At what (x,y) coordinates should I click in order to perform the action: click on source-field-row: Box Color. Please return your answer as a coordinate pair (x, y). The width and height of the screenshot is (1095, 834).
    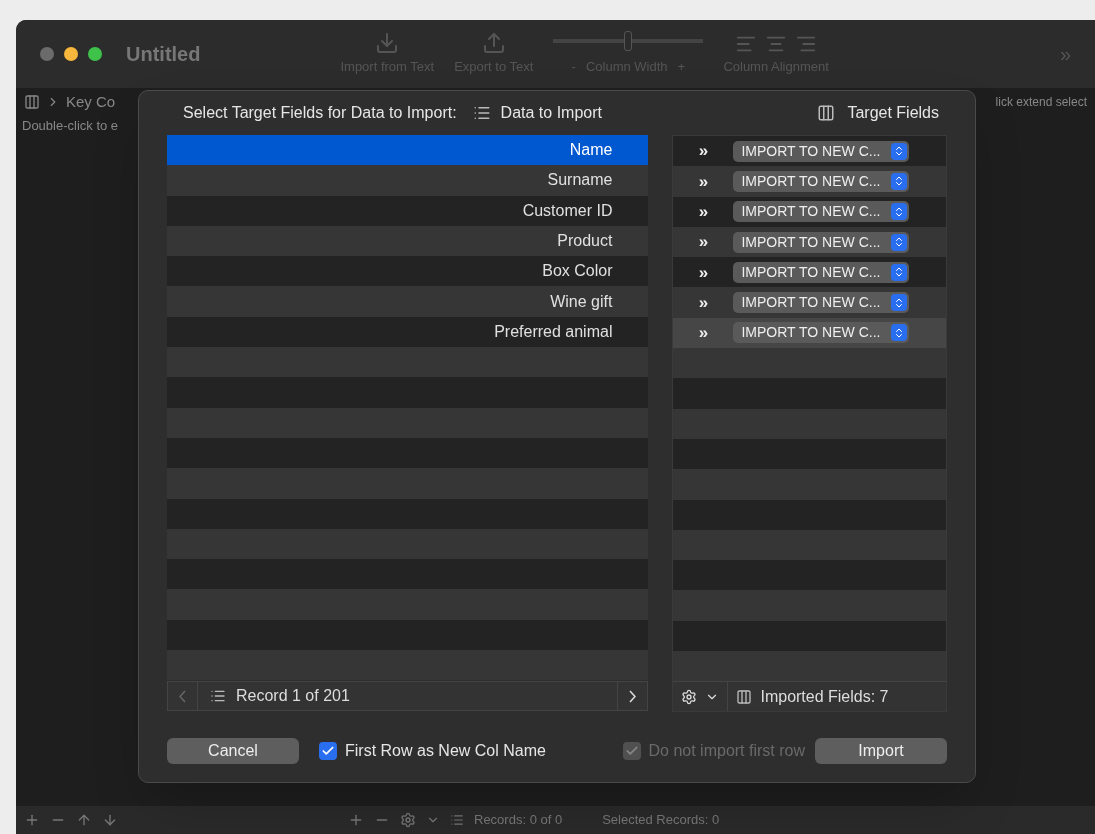
    Looking at the image, I should click on (408, 271).